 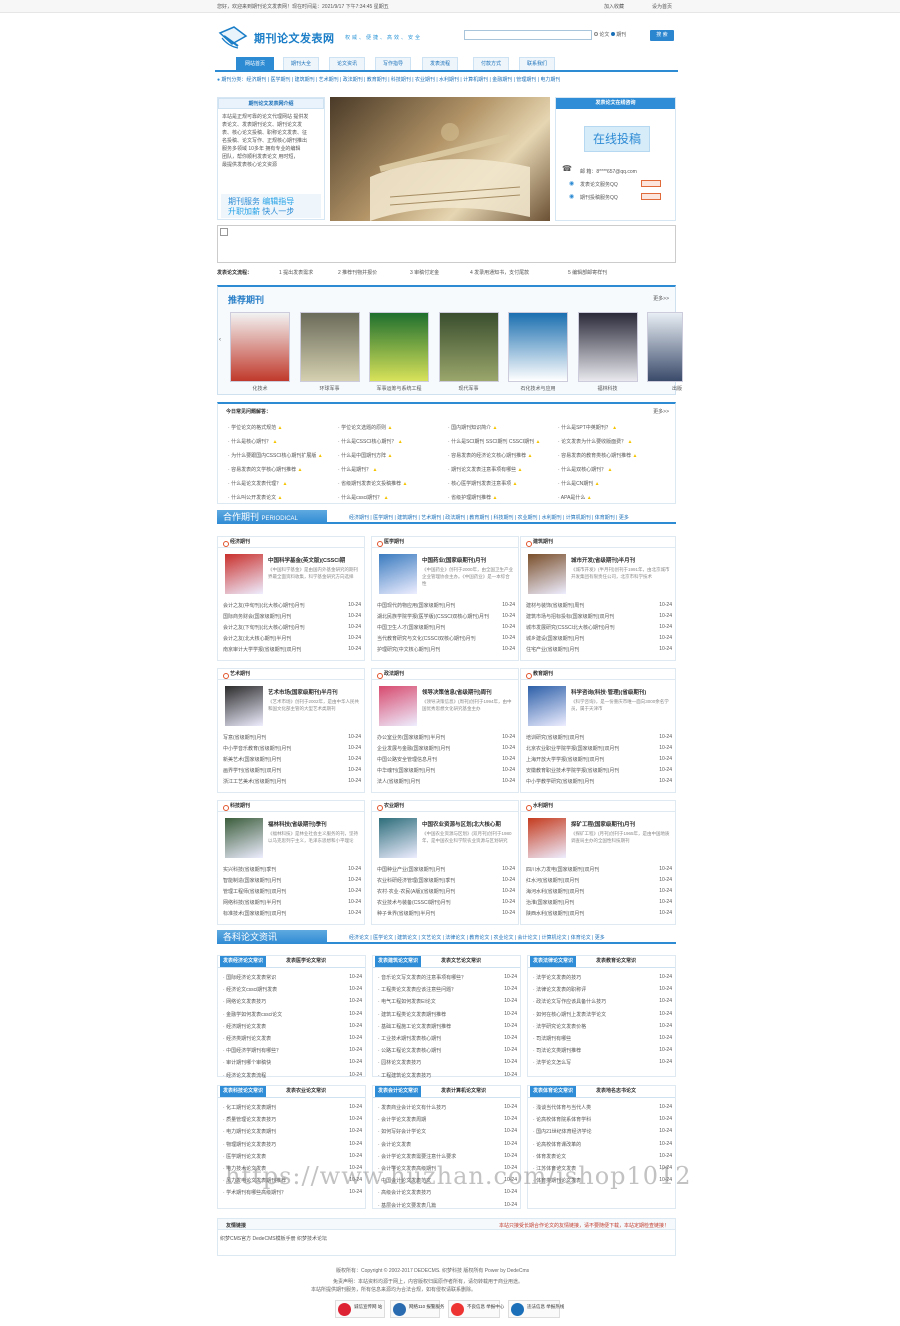 I want to click on article-list-item: · 质量管理论文发表技巧 10-24, so click(x=292, y=1119).